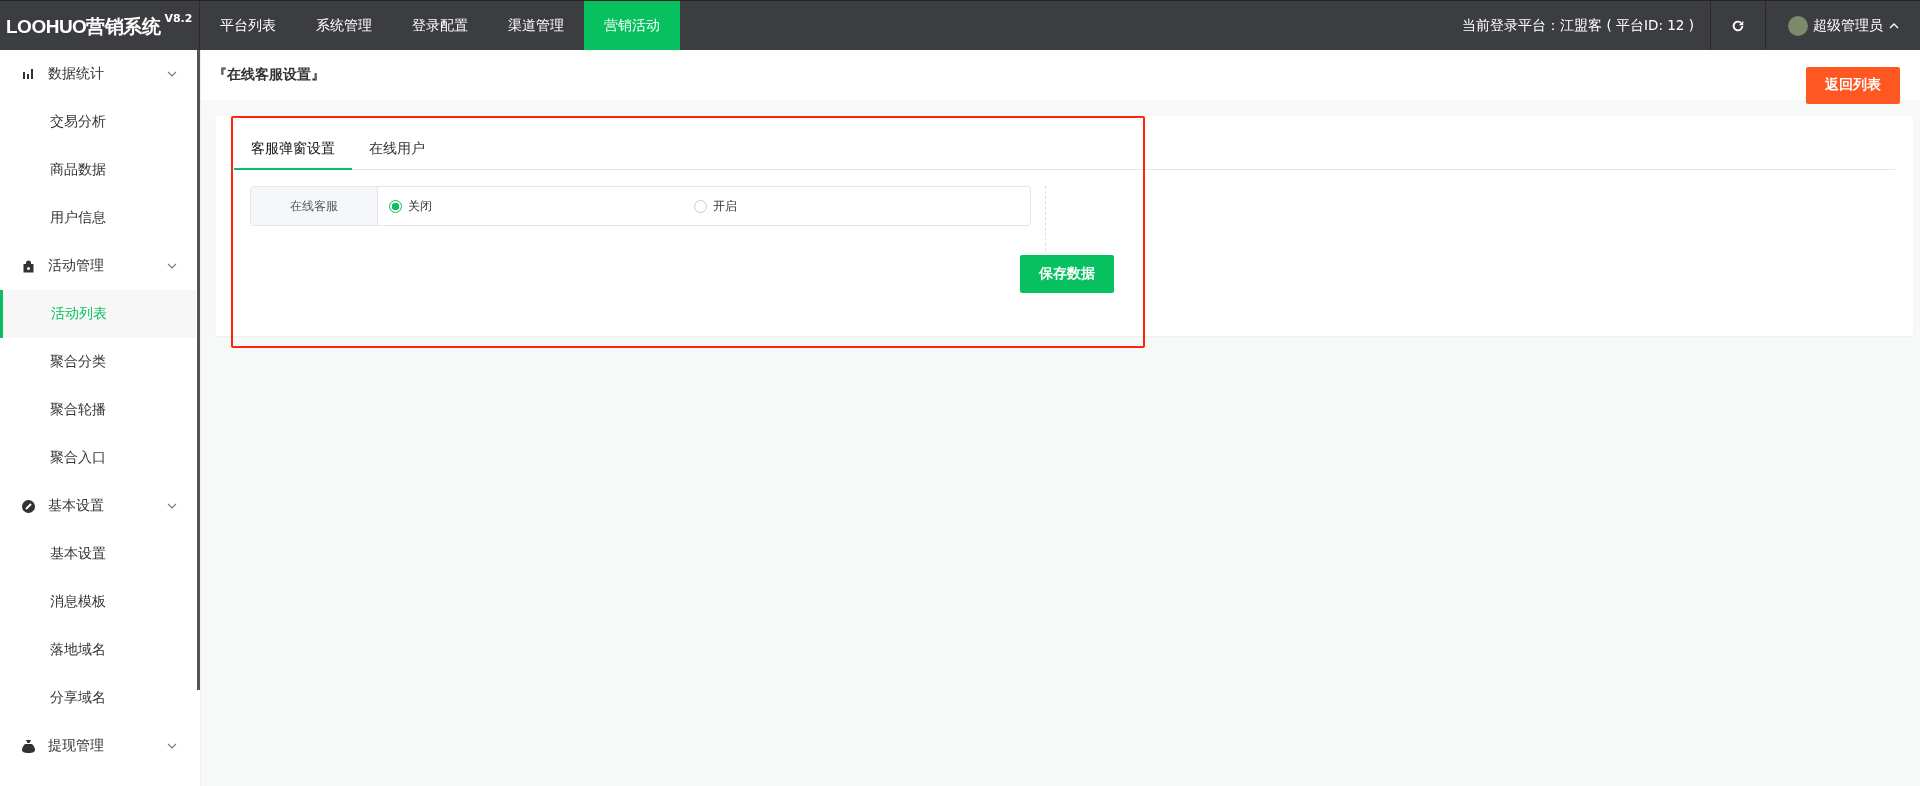 The width and height of the screenshot is (1920, 786). Describe the element at coordinates (344, 25) in the screenshot. I see `nav-tab: 系统管理` at that location.